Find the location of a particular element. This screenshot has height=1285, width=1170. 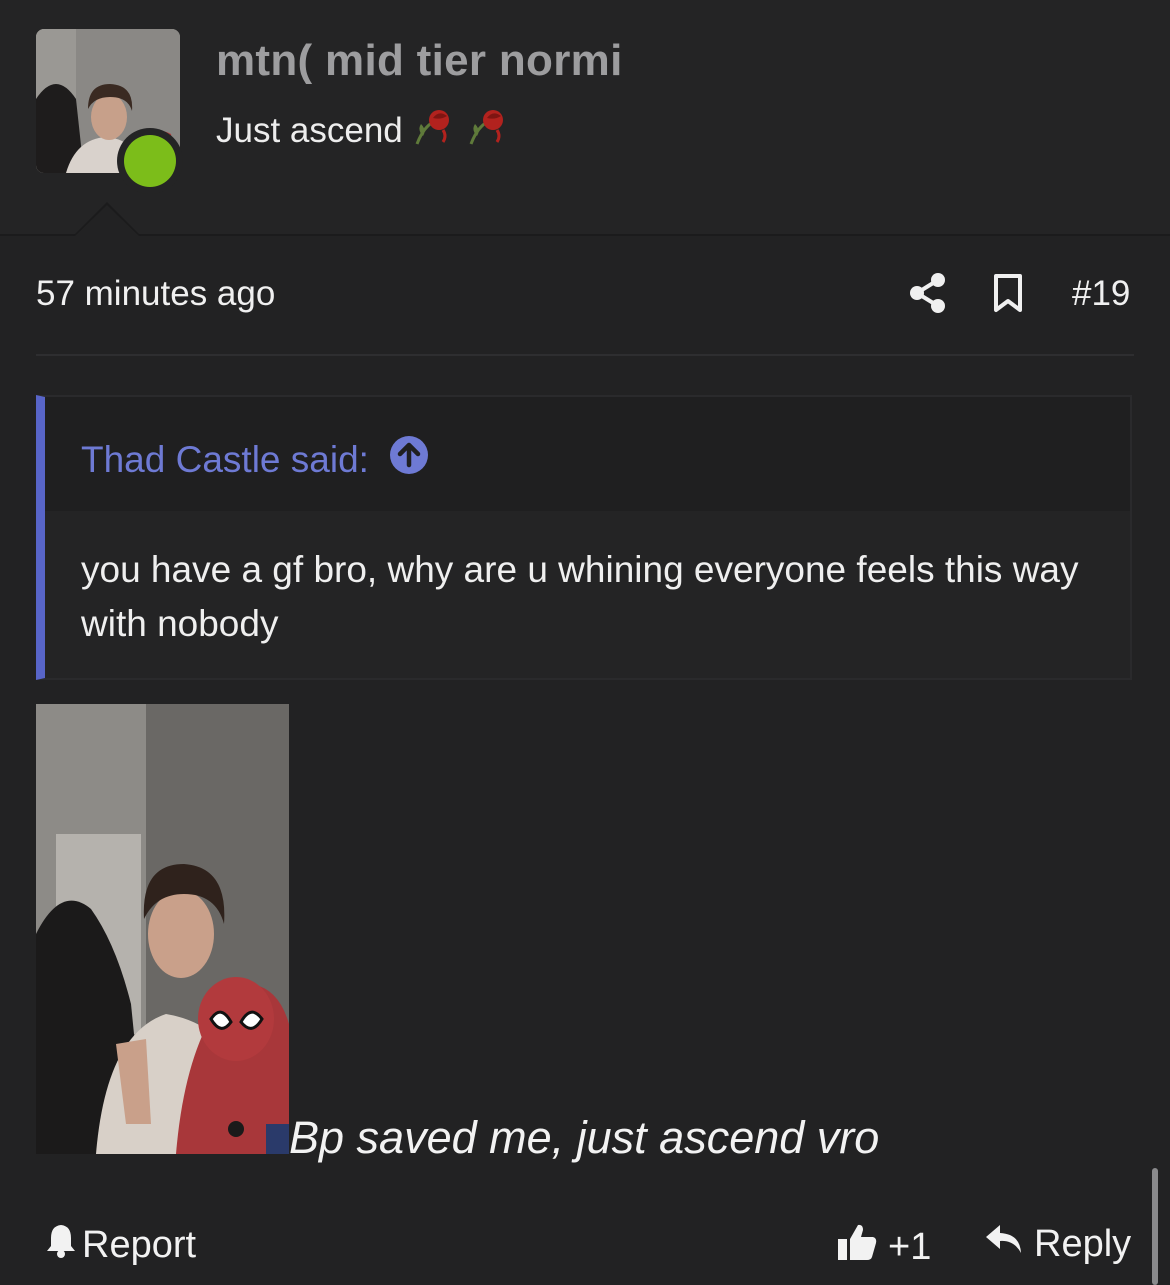

quote-author: Thad Castle said: is located at coordinates (255, 459).